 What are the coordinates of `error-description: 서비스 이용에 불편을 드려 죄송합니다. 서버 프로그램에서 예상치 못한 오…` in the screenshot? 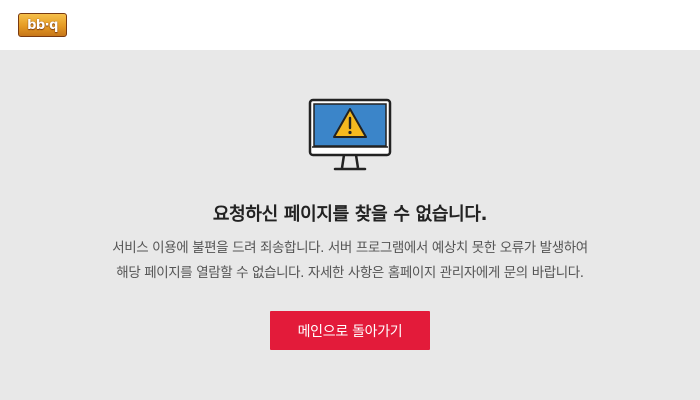 It's located at (350, 261).